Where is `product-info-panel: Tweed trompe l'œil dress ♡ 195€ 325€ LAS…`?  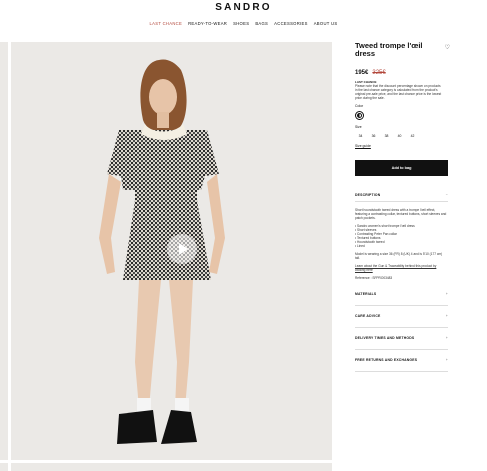
product-info-panel: Tweed trompe l'œil dress ♡ 195€ 325€ LAS… is located at coordinates (402, 207).